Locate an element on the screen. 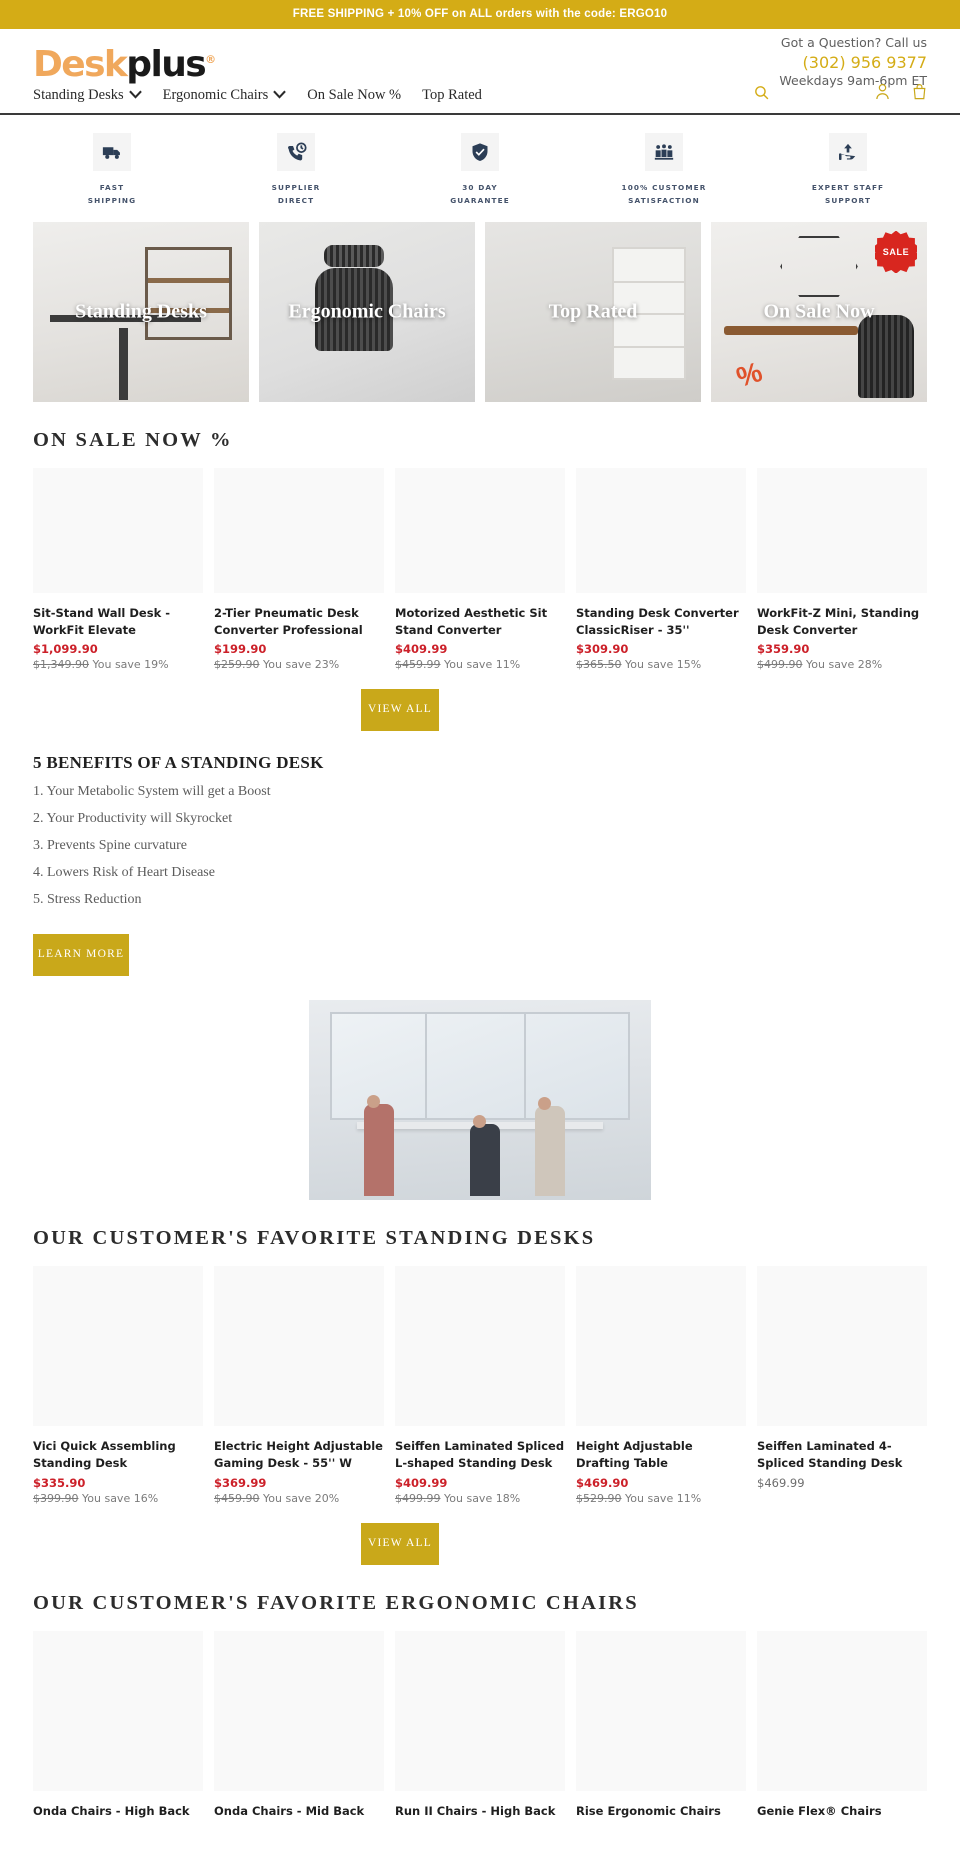 The image size is (960, 1875). user-icon is located at coordinates (882, 94).